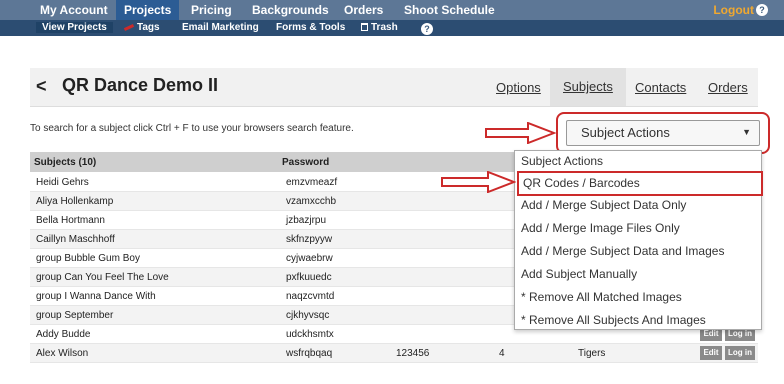  Describe the element at coordinates (740, 353) in the screenshot. I see `log-in-button: Log in` at that location.